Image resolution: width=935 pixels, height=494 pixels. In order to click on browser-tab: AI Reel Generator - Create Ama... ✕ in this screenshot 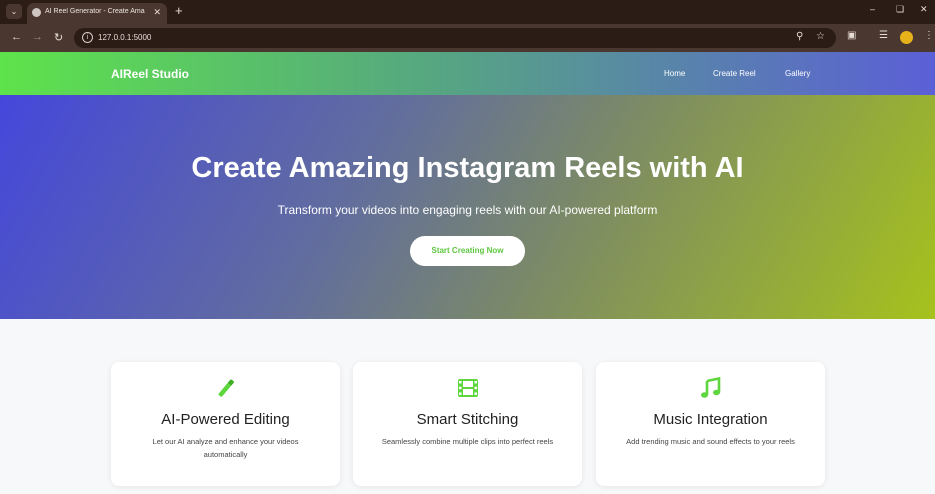, I will do `click(97, 13)`.